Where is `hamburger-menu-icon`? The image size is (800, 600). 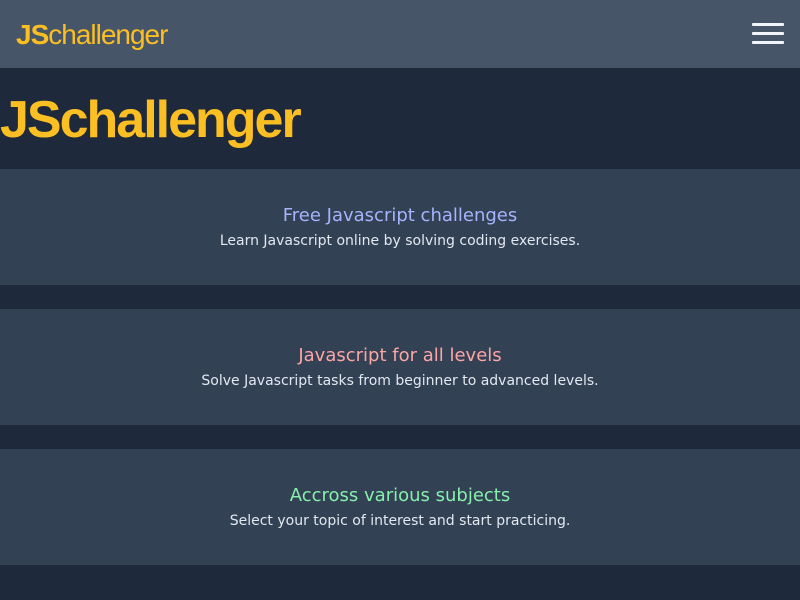 hamburger-menu-icon is located at coordinates (767, 34).